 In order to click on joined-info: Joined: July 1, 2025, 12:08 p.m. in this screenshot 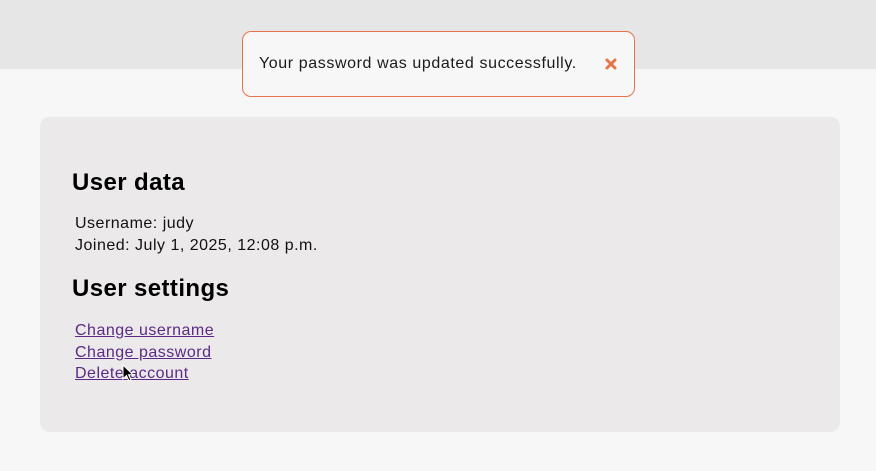, I will do `click(196, 245)`.